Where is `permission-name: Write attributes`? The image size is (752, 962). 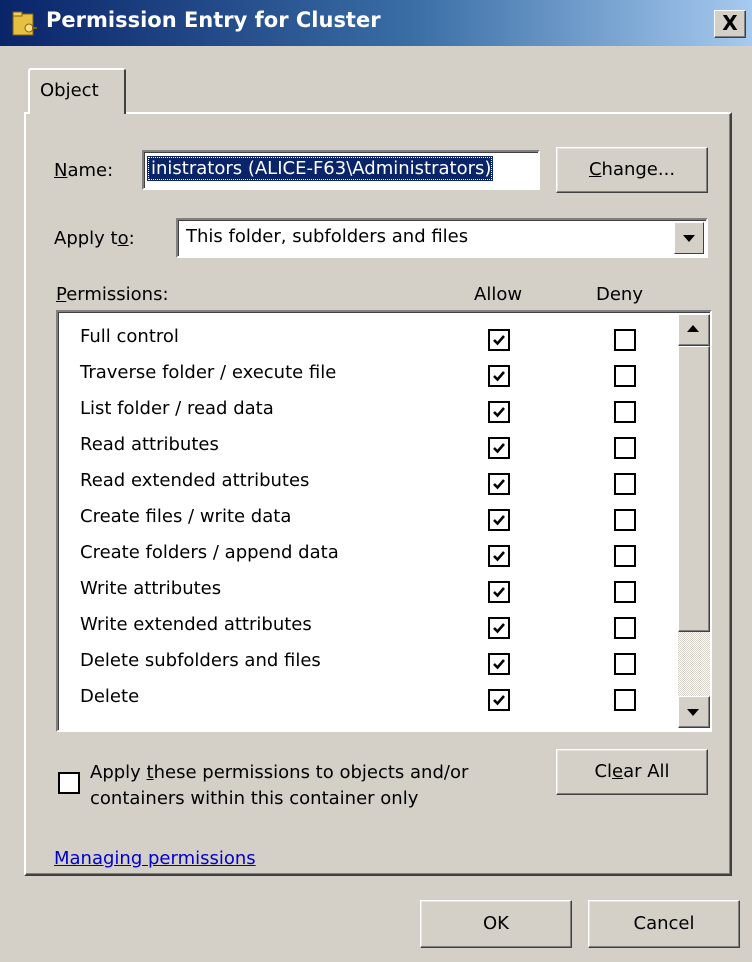
permission-name: Write attributes is located at coordinates (151, 588).